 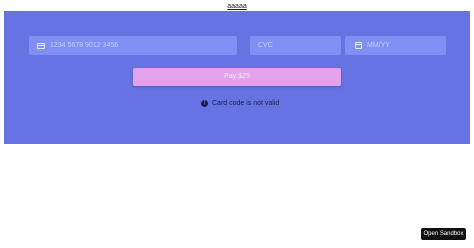 I want to click on pay-button: Pay $25, so click(x=237, y=77).